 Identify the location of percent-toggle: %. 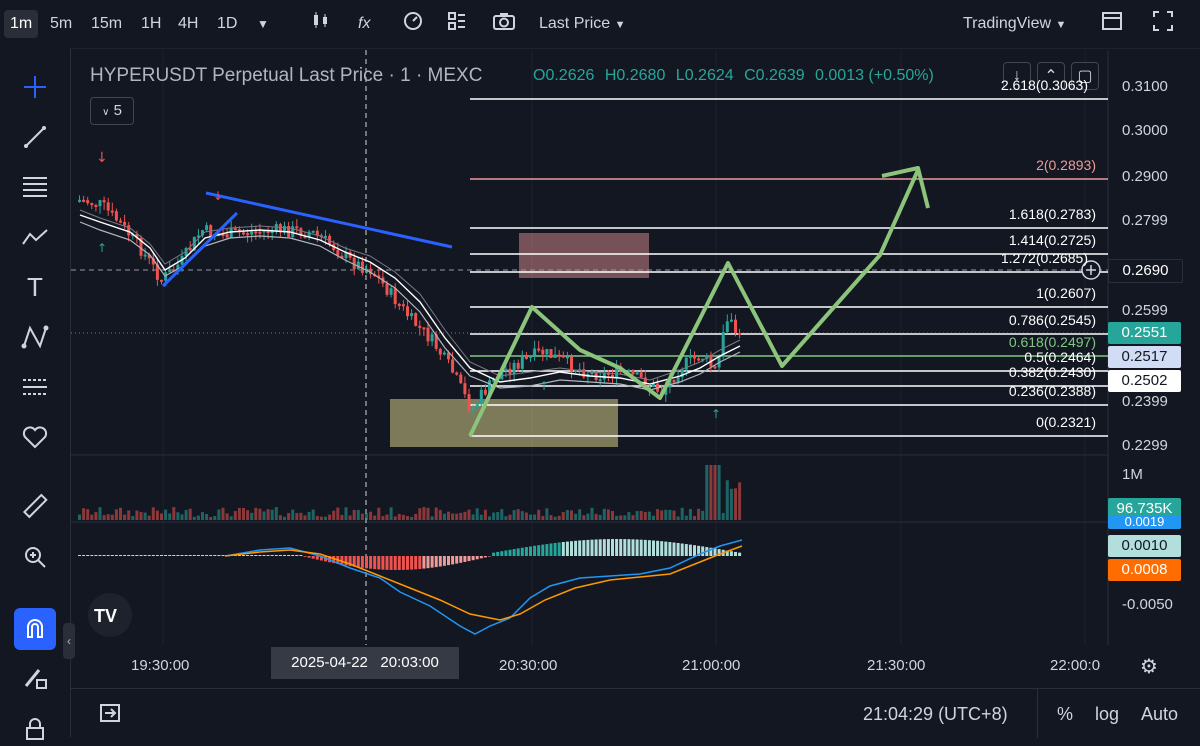
(1065, 714).